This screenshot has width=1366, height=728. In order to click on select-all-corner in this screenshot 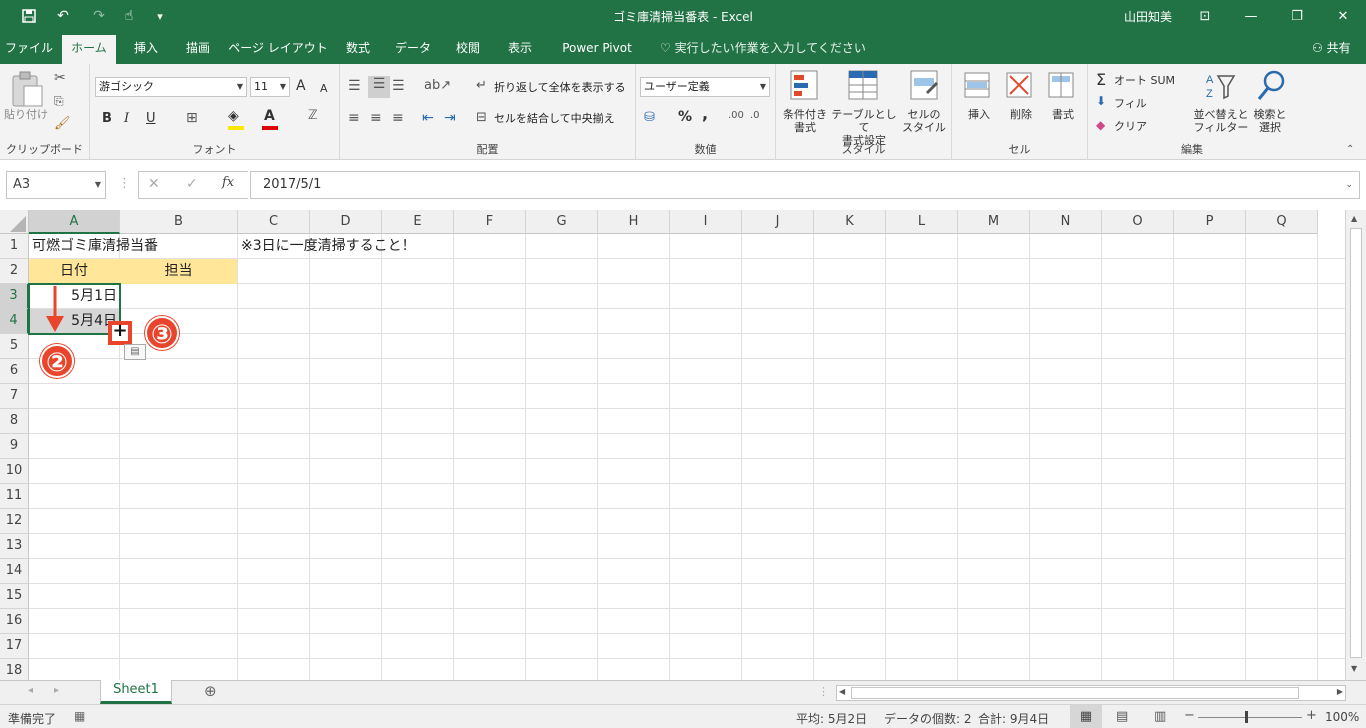, I will do `click(14, 222)`.